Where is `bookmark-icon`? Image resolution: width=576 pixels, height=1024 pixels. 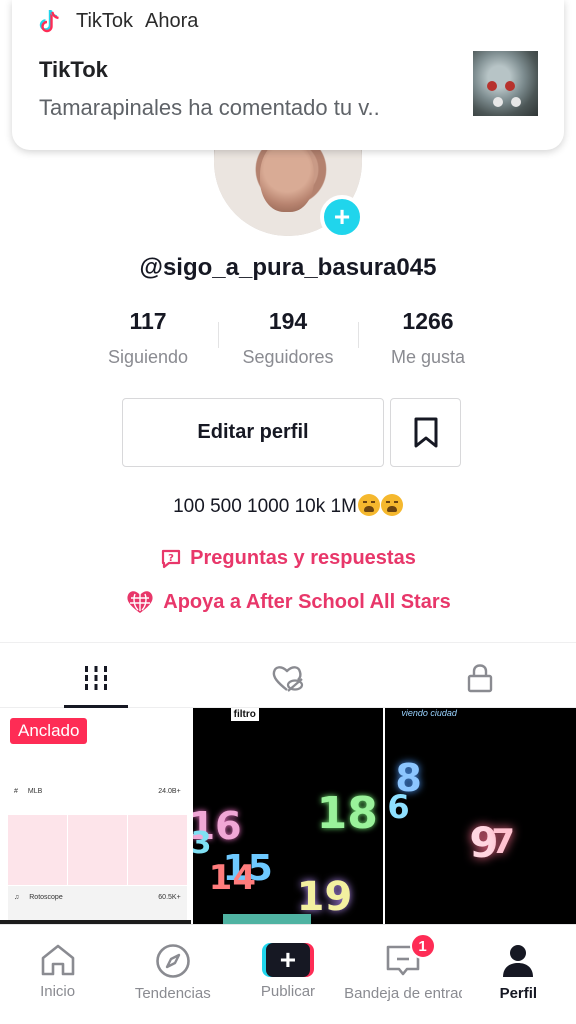 bookmark-icon is located at coordinates (425, 432).